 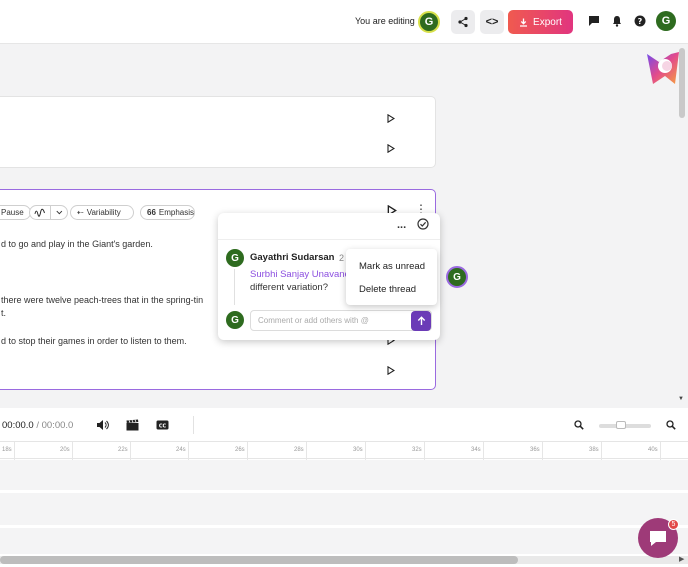 I want to click on user-avatar: G, so click(x=666, y=21).